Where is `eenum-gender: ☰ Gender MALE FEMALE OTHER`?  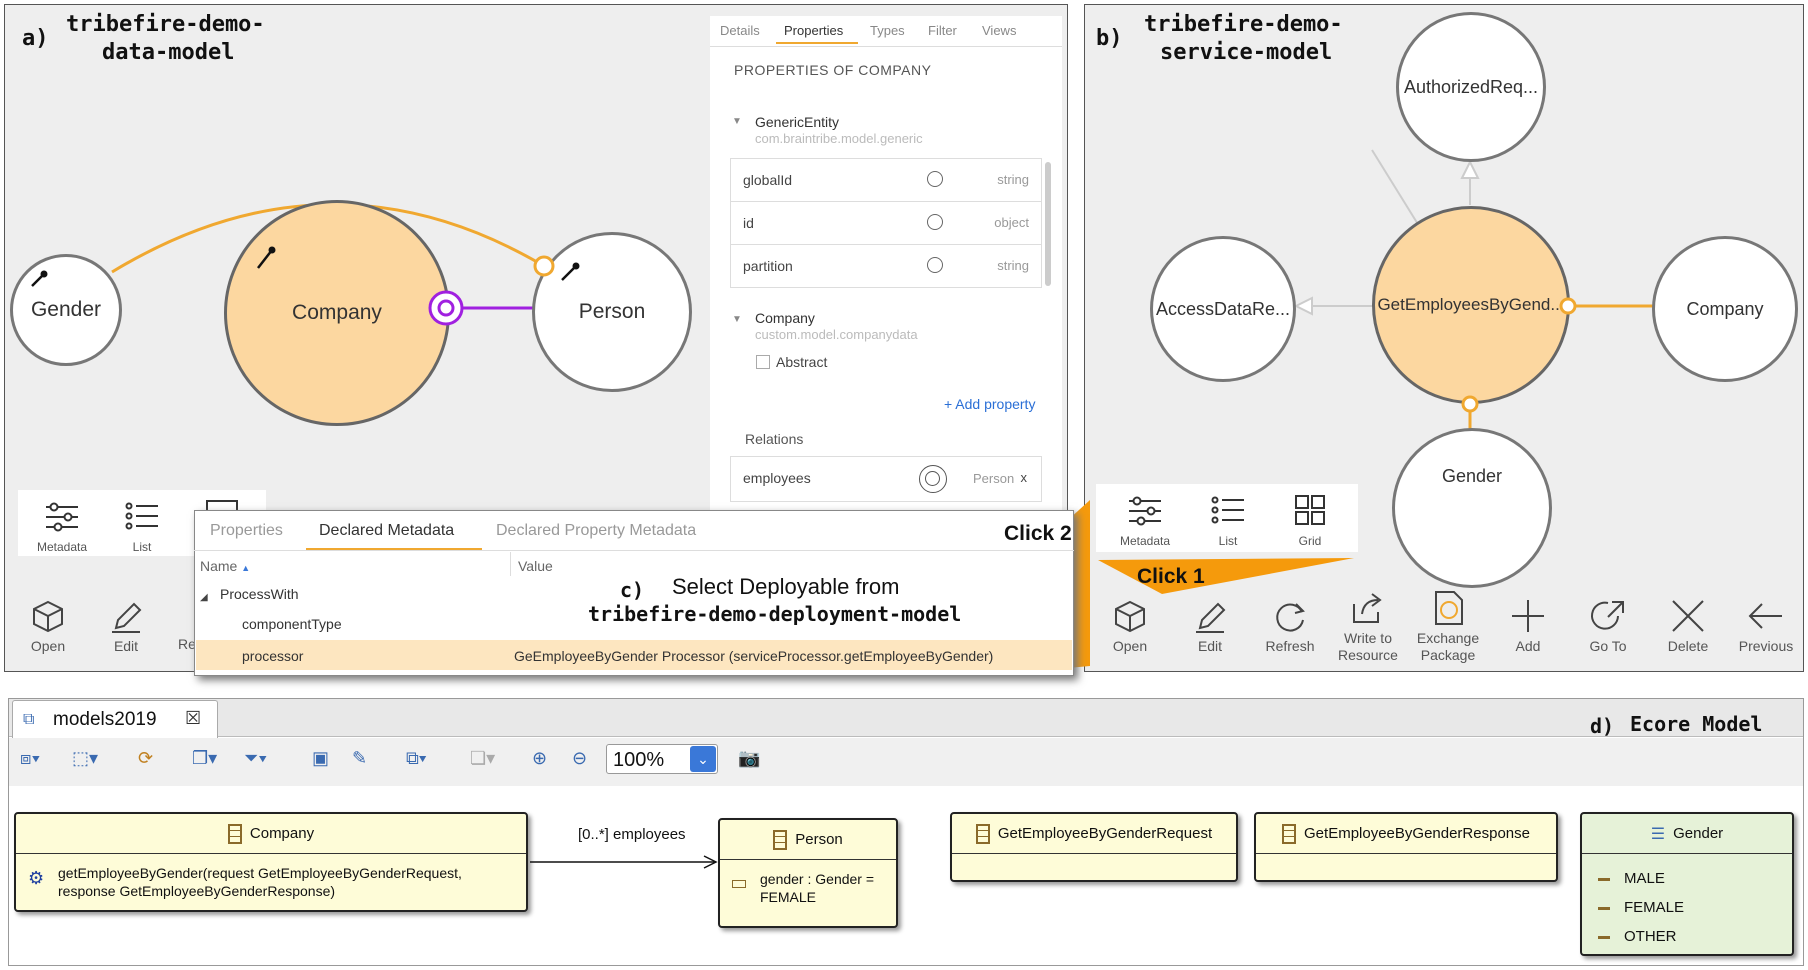 eenum-gender: ☰ Gender MALE FEMALE OTHER is located at coordinates (1687, 884).